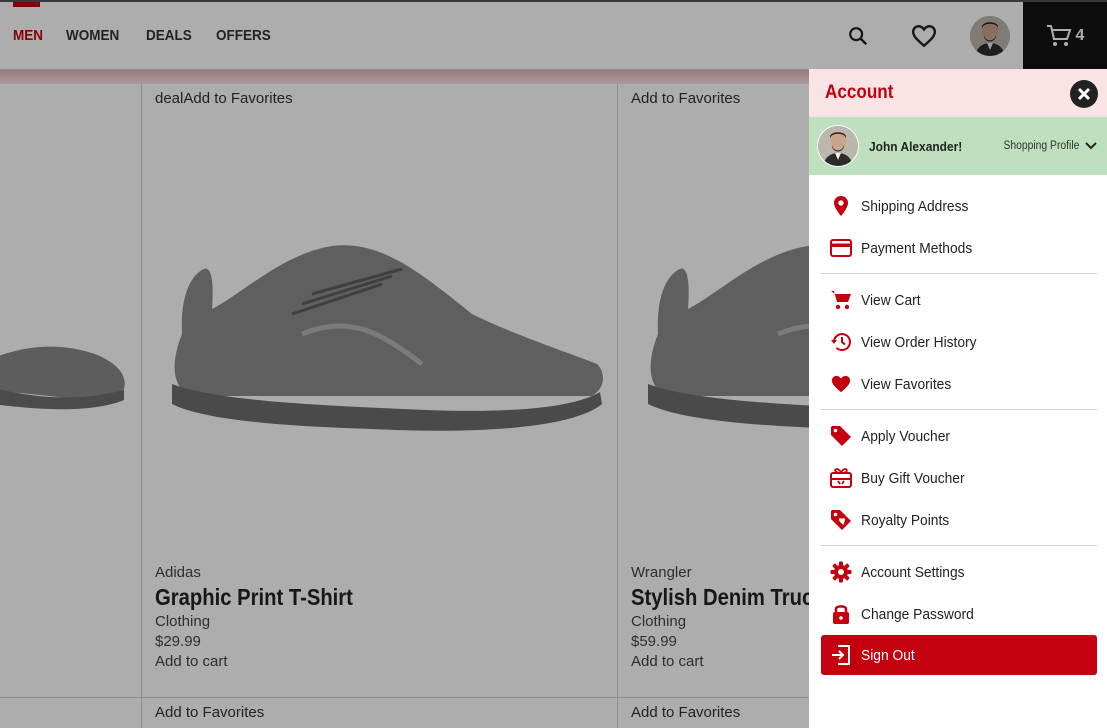 The image size is (1107, 728). I want to click on menu-item-buy-gift-voucher: Buy Gift Voucher, so click(959, 478).